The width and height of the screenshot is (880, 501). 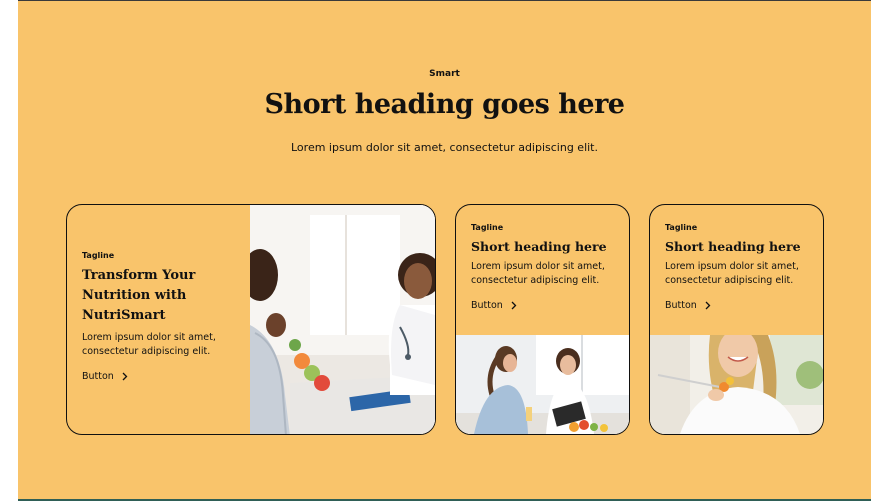 What do you see at coordinates (342, 319) in the screenshot?
I see `consultation-photo` at bounding box center [342, 319].